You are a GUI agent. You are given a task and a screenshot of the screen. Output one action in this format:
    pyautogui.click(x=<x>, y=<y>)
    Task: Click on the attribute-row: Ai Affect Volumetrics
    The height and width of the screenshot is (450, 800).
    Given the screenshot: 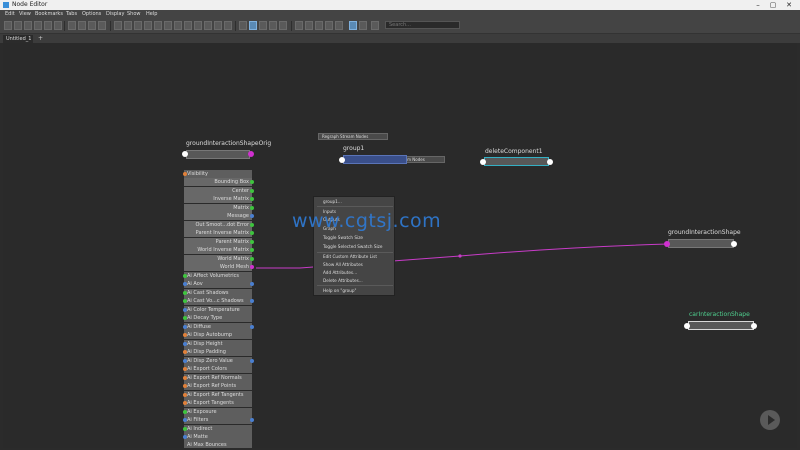 What is the action you would take?
    pyautogui.click(x=218, y=276)
    